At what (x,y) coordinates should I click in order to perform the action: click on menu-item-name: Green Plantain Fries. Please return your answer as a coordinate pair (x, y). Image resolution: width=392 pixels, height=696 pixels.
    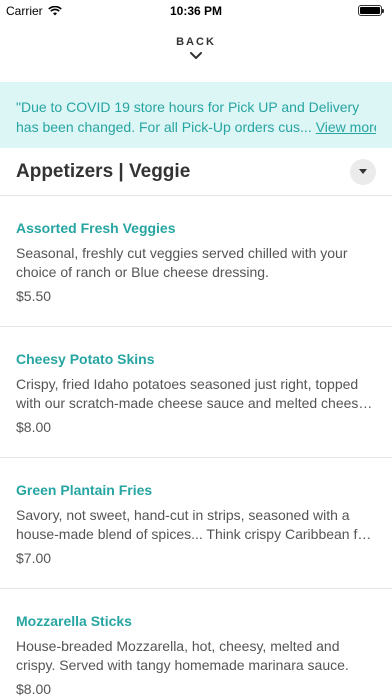
    Looking at the image, I should click on (84, 490).